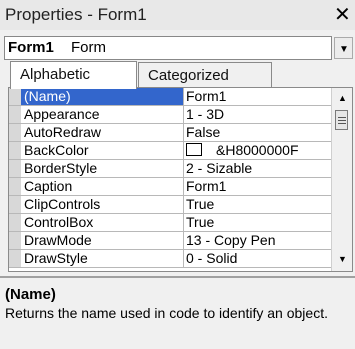  I want to click on property-value: &H8000000F, so click(257, 150).